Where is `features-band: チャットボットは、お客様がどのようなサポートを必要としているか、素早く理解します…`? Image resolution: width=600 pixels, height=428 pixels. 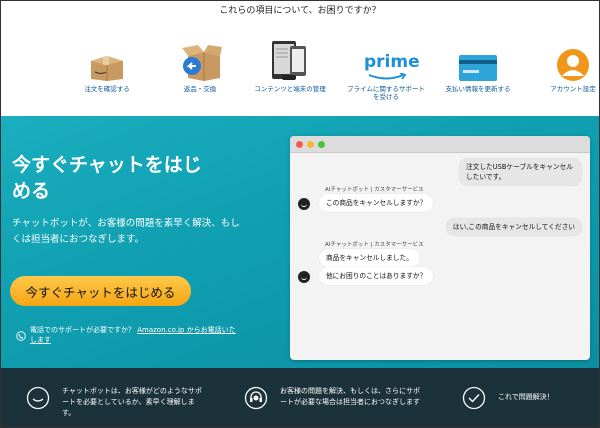 features-band: チャットボットは、お客様がどのようなサポートを必要としているか、素早く理解します… is located at coordinates (300, 398).